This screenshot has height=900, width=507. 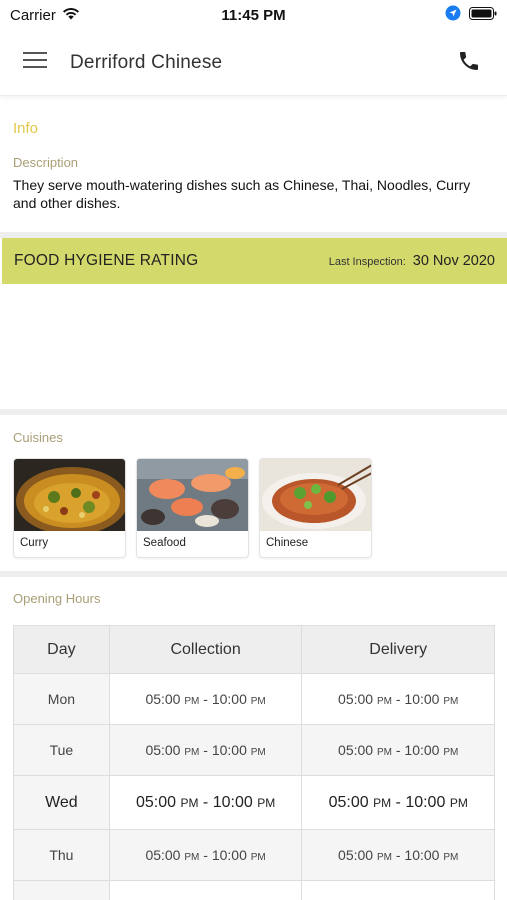 I want to click on status-right, so click(x=471, y=15).